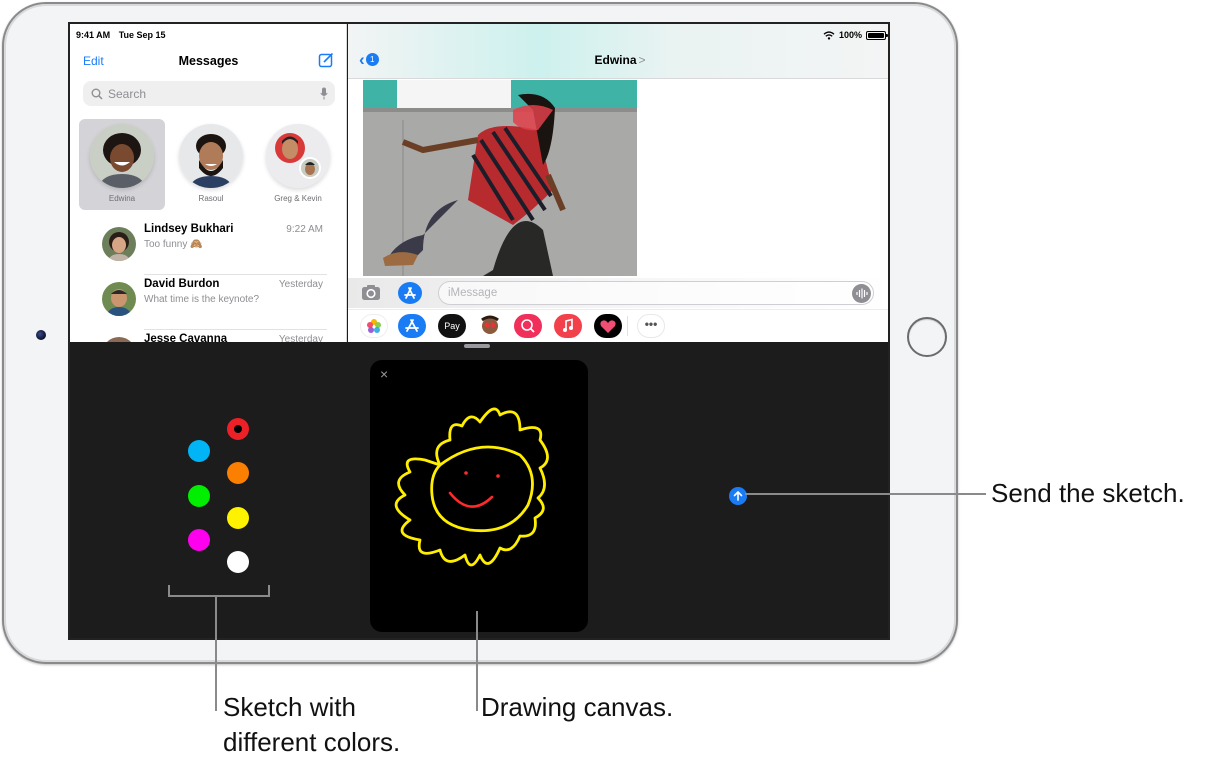 The image size is (1216, 763). Describe the element at coordinates (473, 293) in the screenshot. I see `imessage-placeholder: iMessage` at that location.